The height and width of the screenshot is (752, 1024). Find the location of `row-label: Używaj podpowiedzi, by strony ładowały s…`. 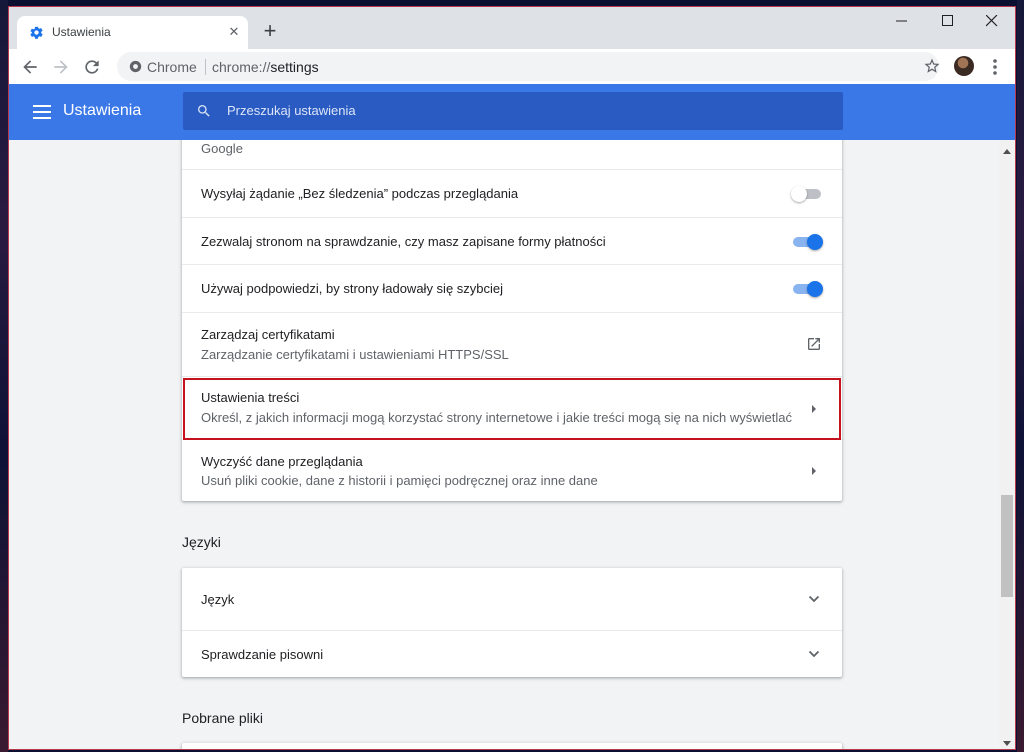

row-label: Używaj podpowiedzi, by strony ładowały s… is located at coordinates (352, 288).